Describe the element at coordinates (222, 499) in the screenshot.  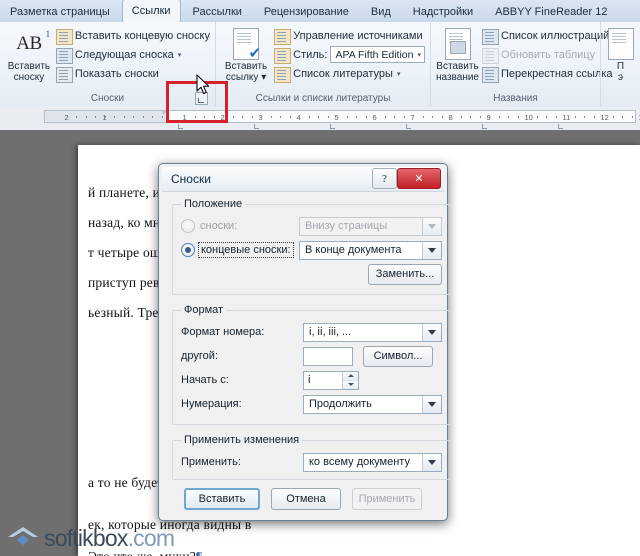
I see `insert-button: Вставить` at that location.